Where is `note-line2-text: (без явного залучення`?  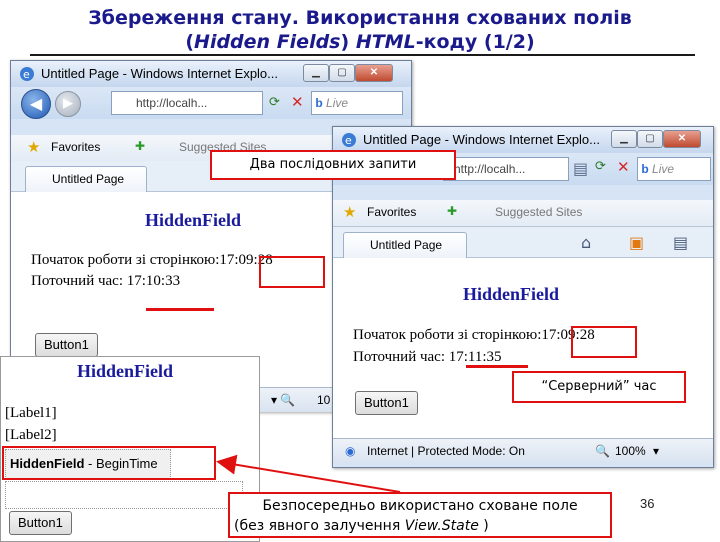 note-line2-text: (без явного залучення is located at coordinates (319, 526).